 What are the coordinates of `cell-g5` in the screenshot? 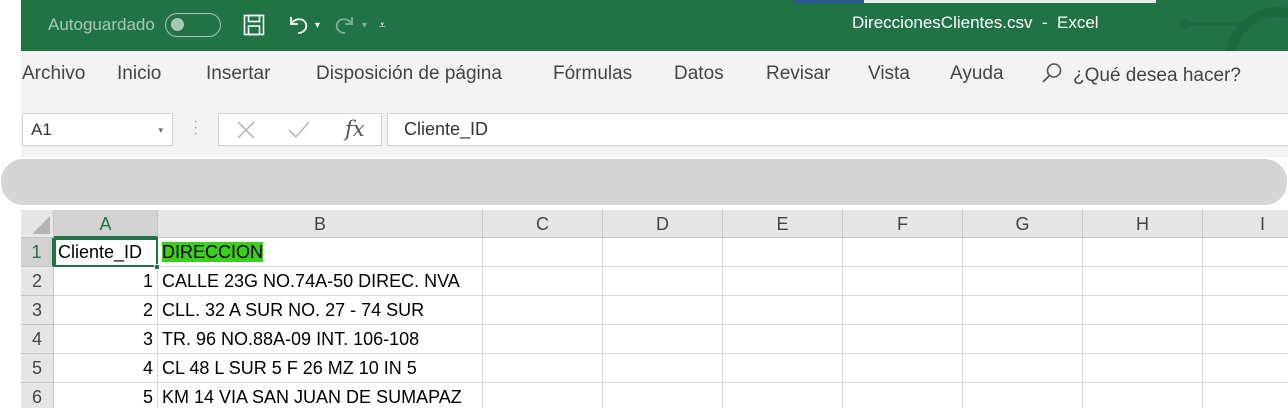 It's located at (1023, 368).